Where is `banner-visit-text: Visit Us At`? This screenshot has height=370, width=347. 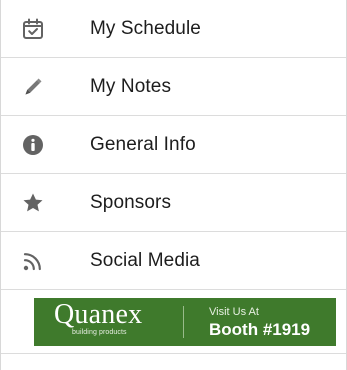
banner-visit-text: Visit Us At is located at coordinates (234, 312).